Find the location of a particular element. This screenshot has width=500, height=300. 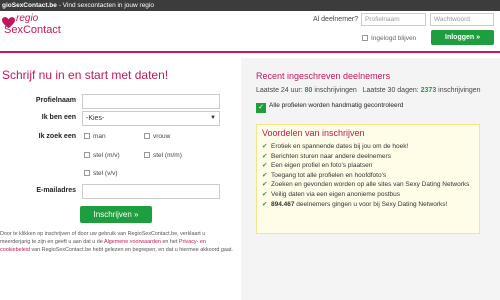

option-stel-mm-label: stel (m/m) is located at coordinates (167, 155).